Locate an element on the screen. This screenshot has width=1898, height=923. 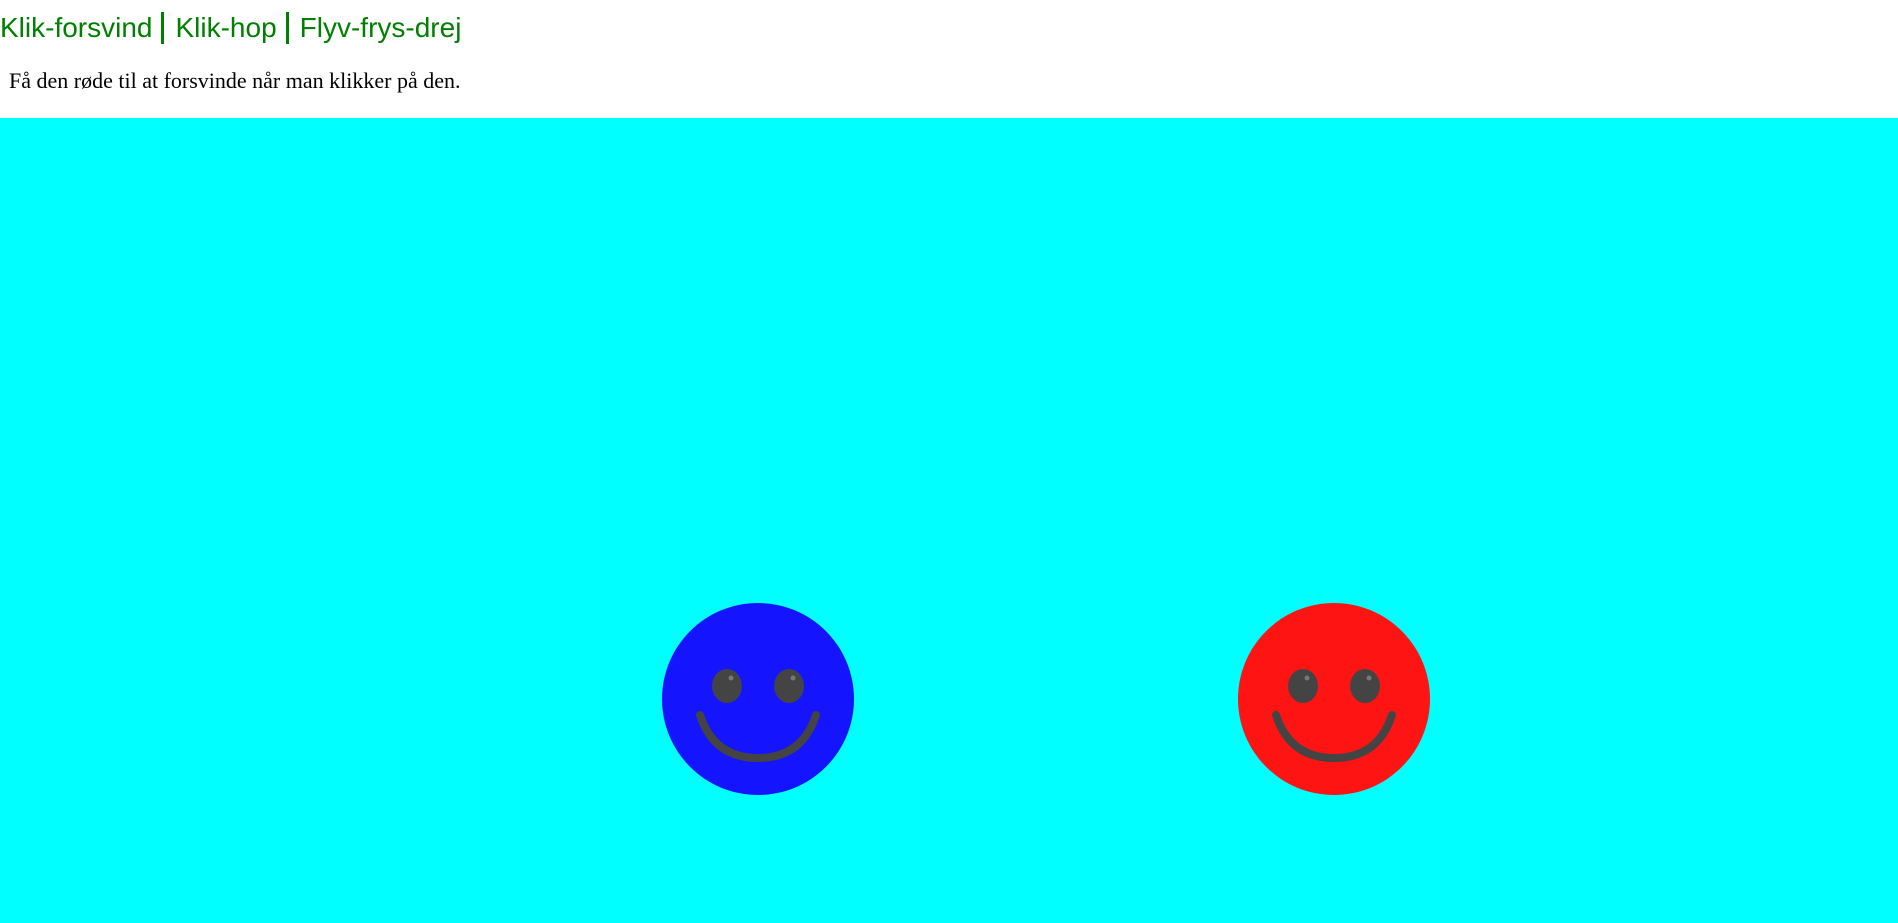
blue-smiley is located at coordinates (758, 699).